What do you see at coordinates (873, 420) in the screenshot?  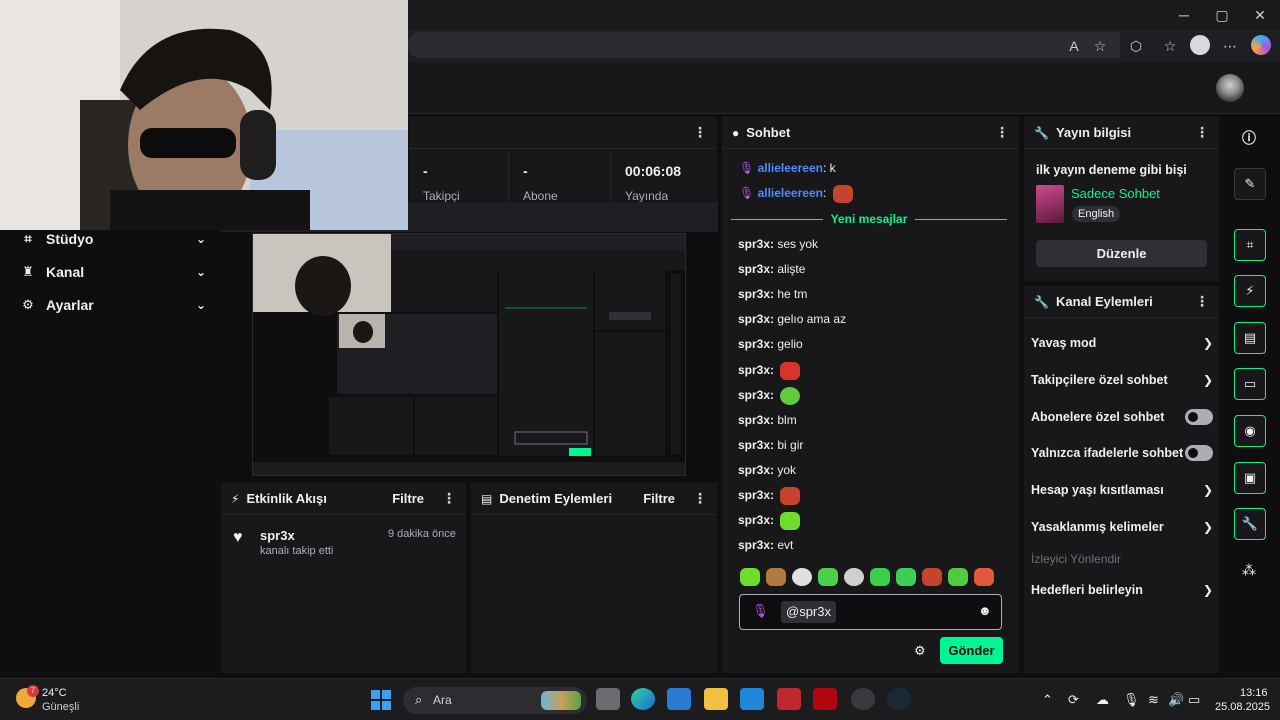 I see `chat-message: spr3x: blm` at bounding box center [873, 420].